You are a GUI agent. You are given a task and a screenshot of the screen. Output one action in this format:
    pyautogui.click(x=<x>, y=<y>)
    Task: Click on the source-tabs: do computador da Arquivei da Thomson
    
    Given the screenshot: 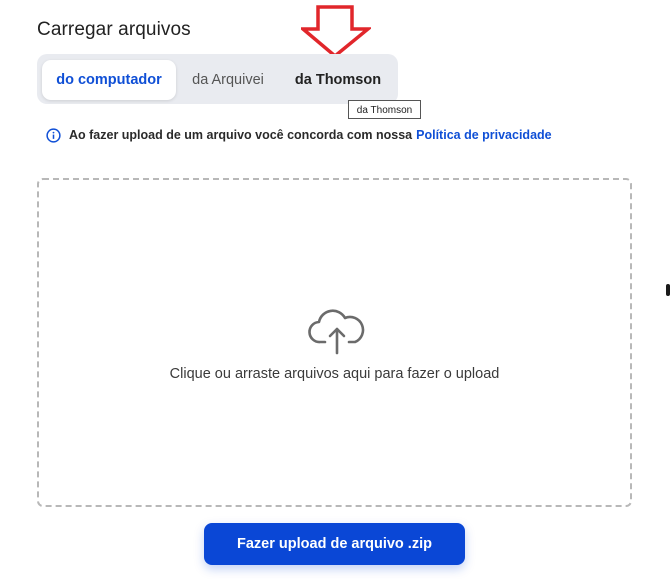 What is the action you would take?
    pyautogui.click(x=217, y=79)
    